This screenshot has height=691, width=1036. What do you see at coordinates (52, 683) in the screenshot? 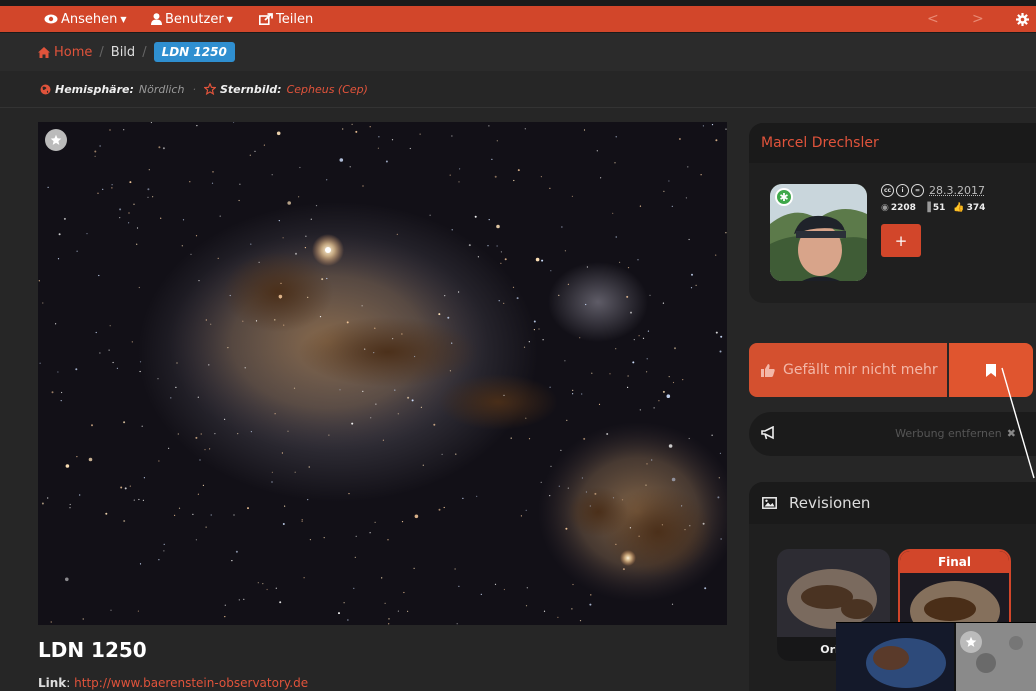
I see `link-label: Link` at bounding box center [52, 683].